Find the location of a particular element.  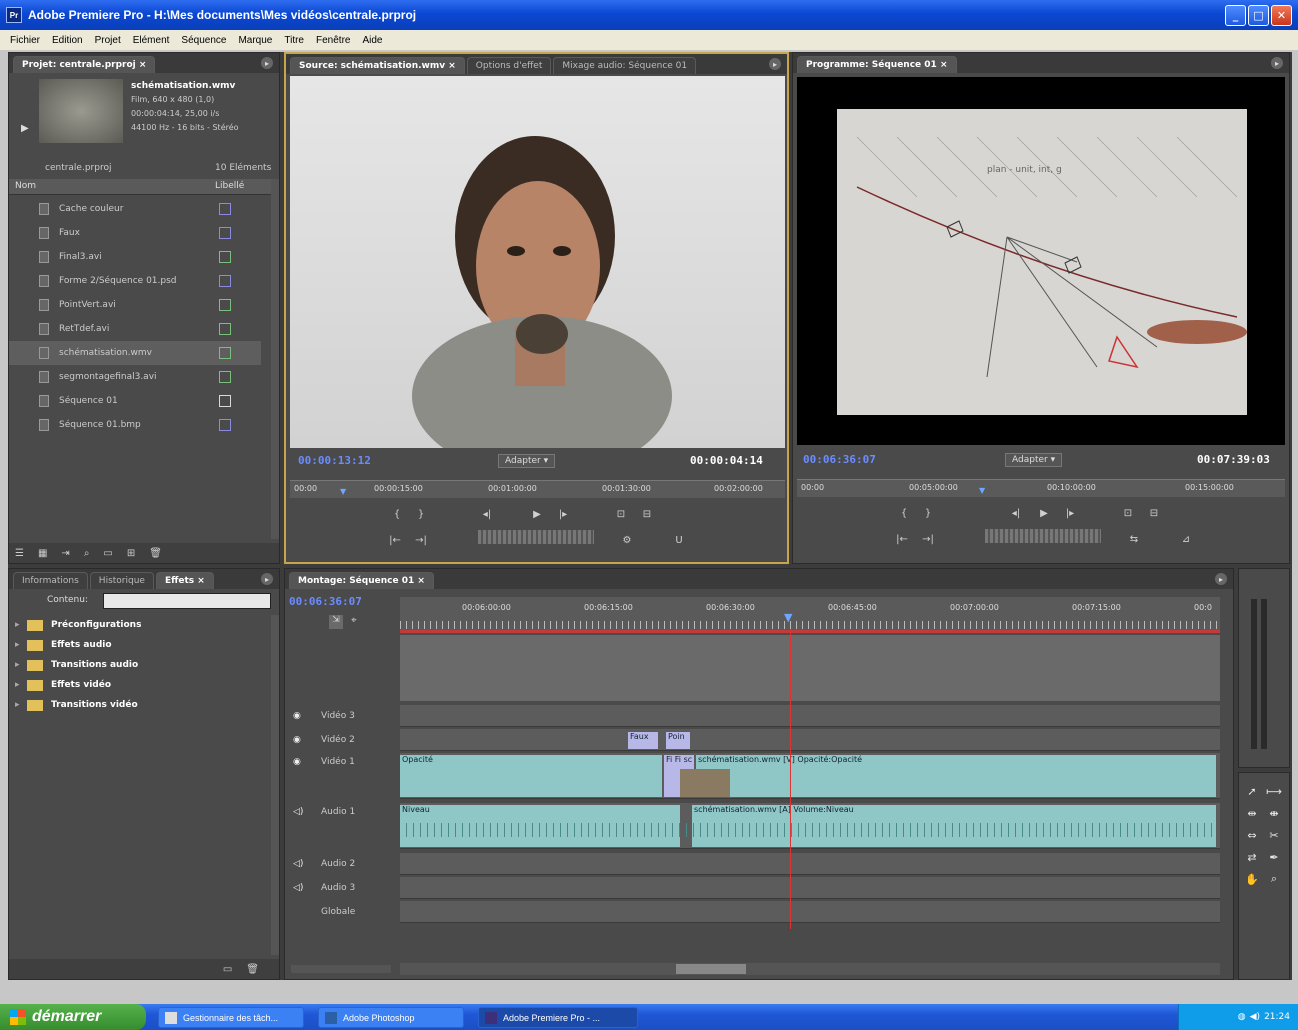

track-video-3: ◉ Vidéo 3 is located at coordinates (341, 716).